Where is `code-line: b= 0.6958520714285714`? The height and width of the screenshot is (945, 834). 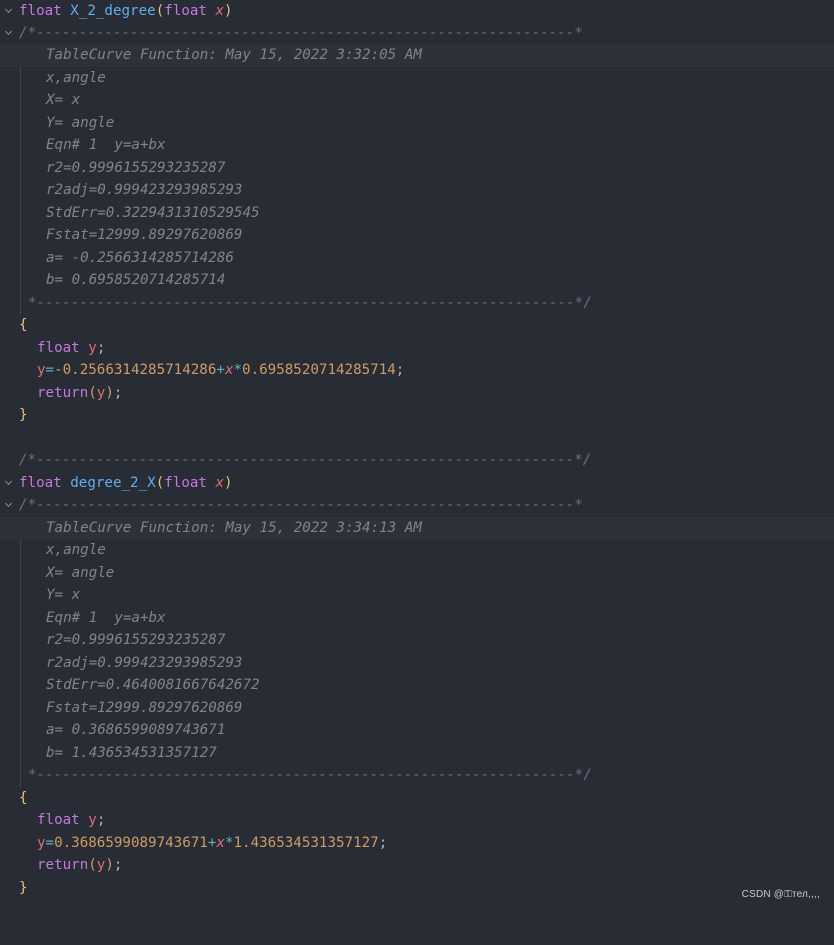
code-line: b= 0.6958520714285714 is located at coordinates (417, 280).